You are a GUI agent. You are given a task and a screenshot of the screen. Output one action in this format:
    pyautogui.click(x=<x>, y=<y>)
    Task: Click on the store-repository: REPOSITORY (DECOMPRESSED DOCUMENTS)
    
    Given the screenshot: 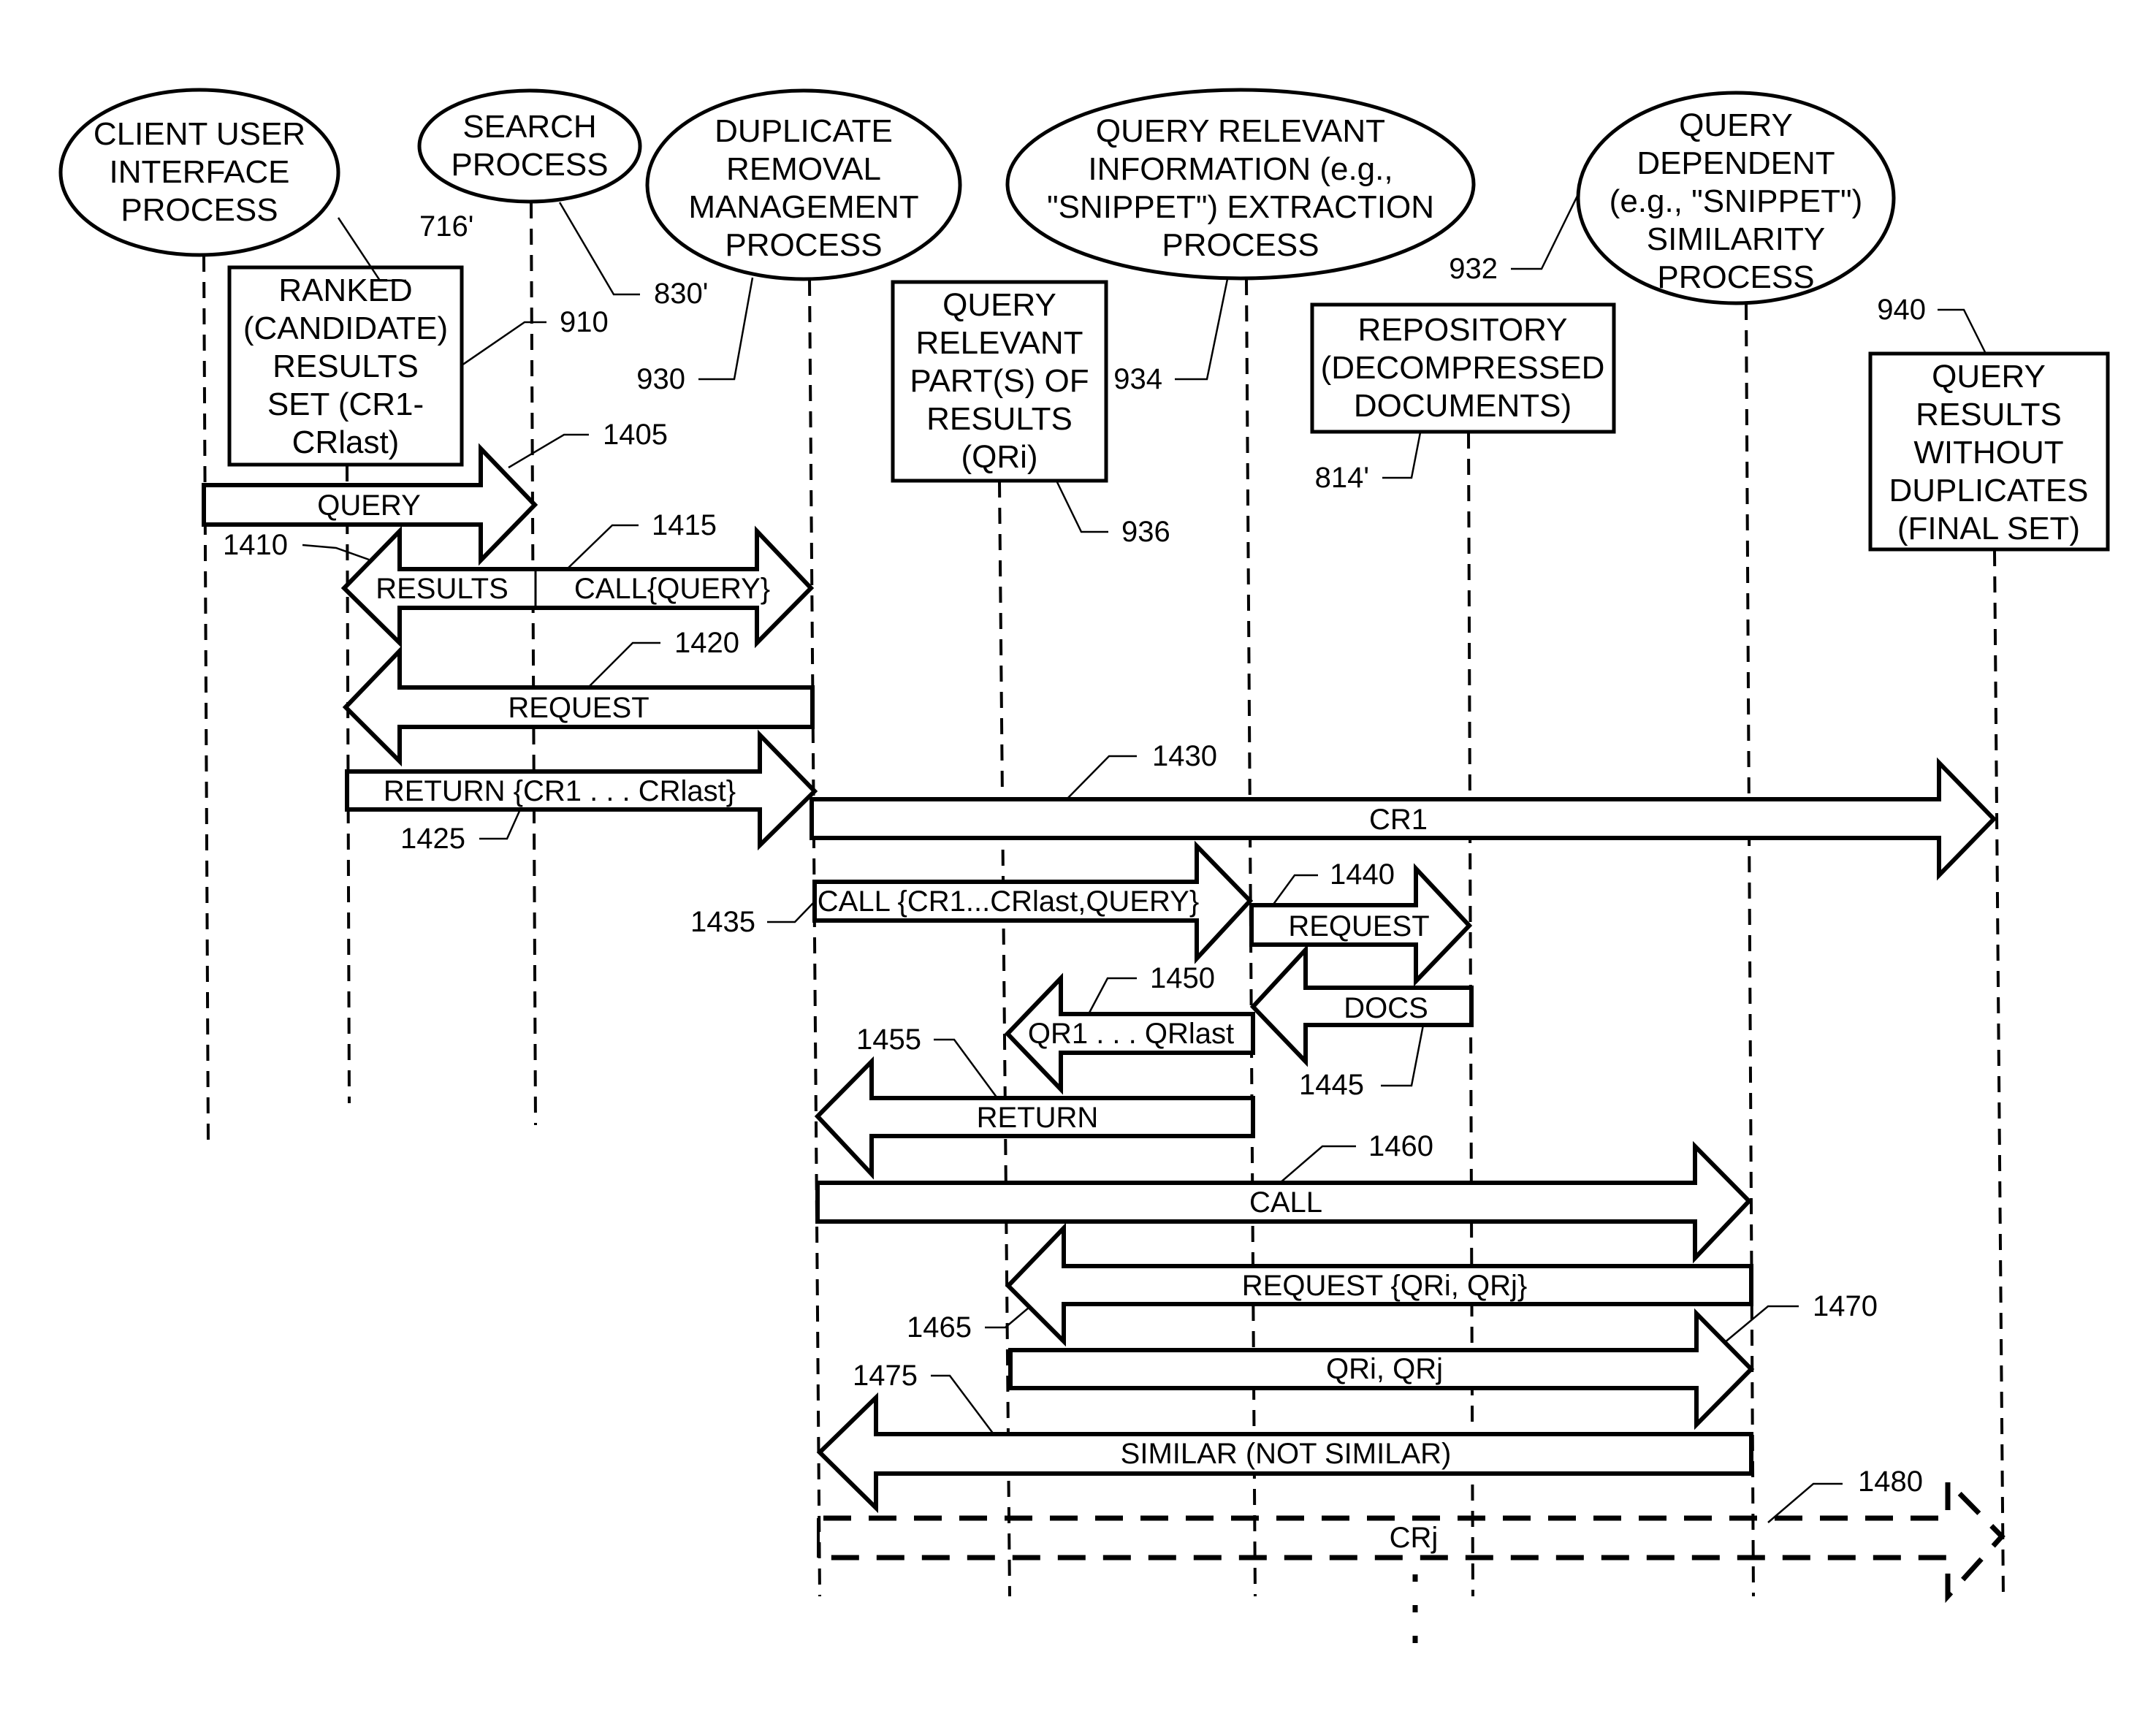 What is the action you would take?
    pyautogui.click(x=1463, y=368)
    